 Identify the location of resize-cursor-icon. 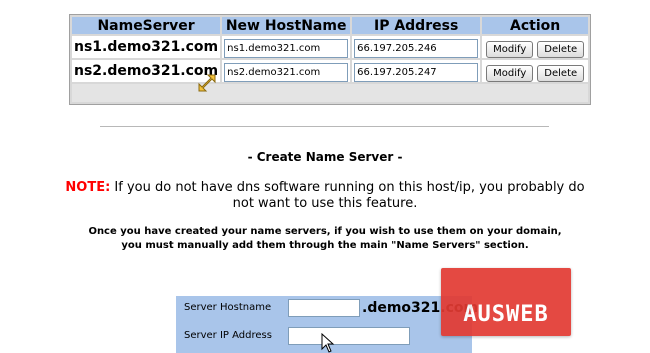
(207, 83).